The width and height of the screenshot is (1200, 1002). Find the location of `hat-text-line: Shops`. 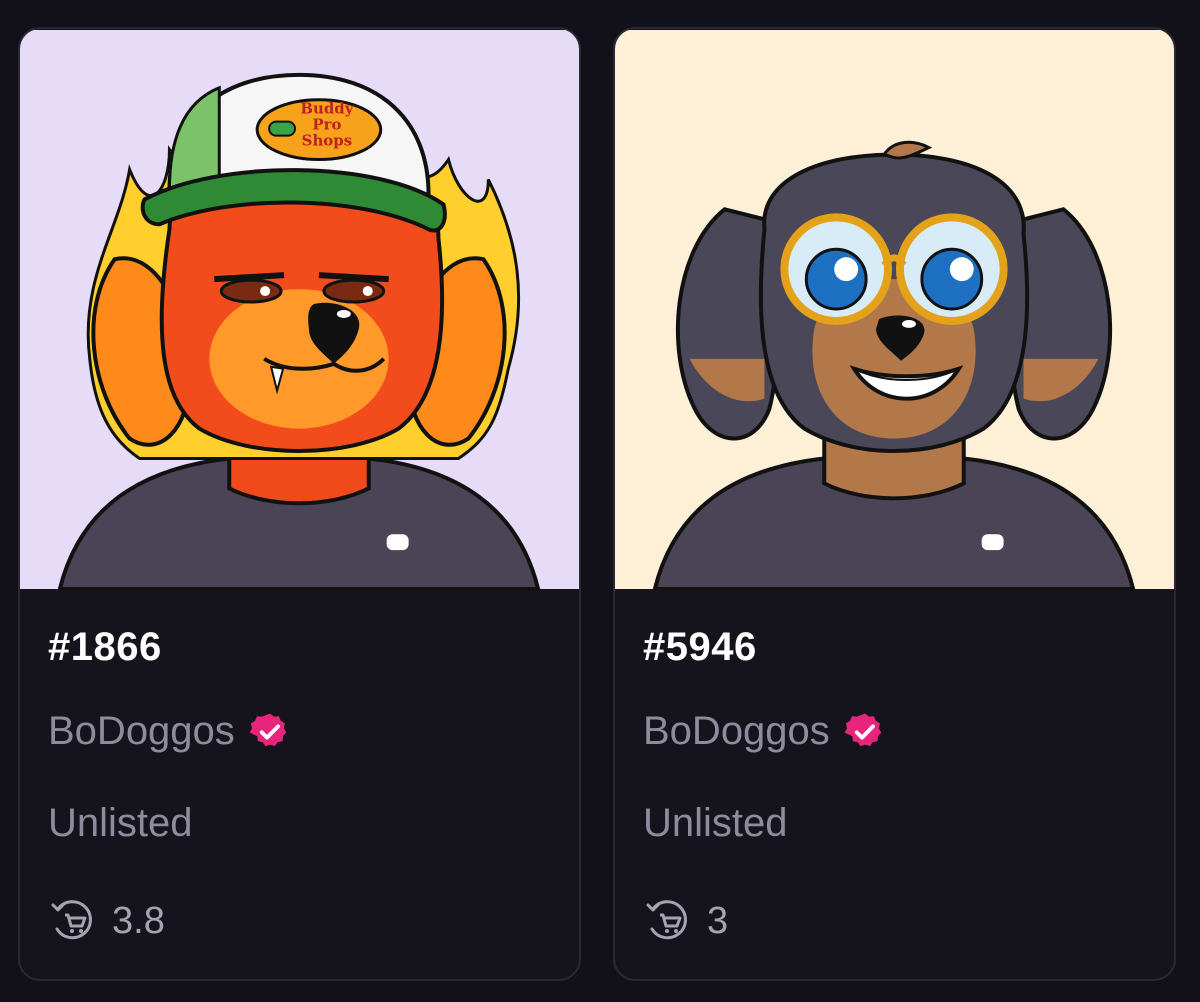

hat-text-line: Shops is located at coordinates (327, 141).